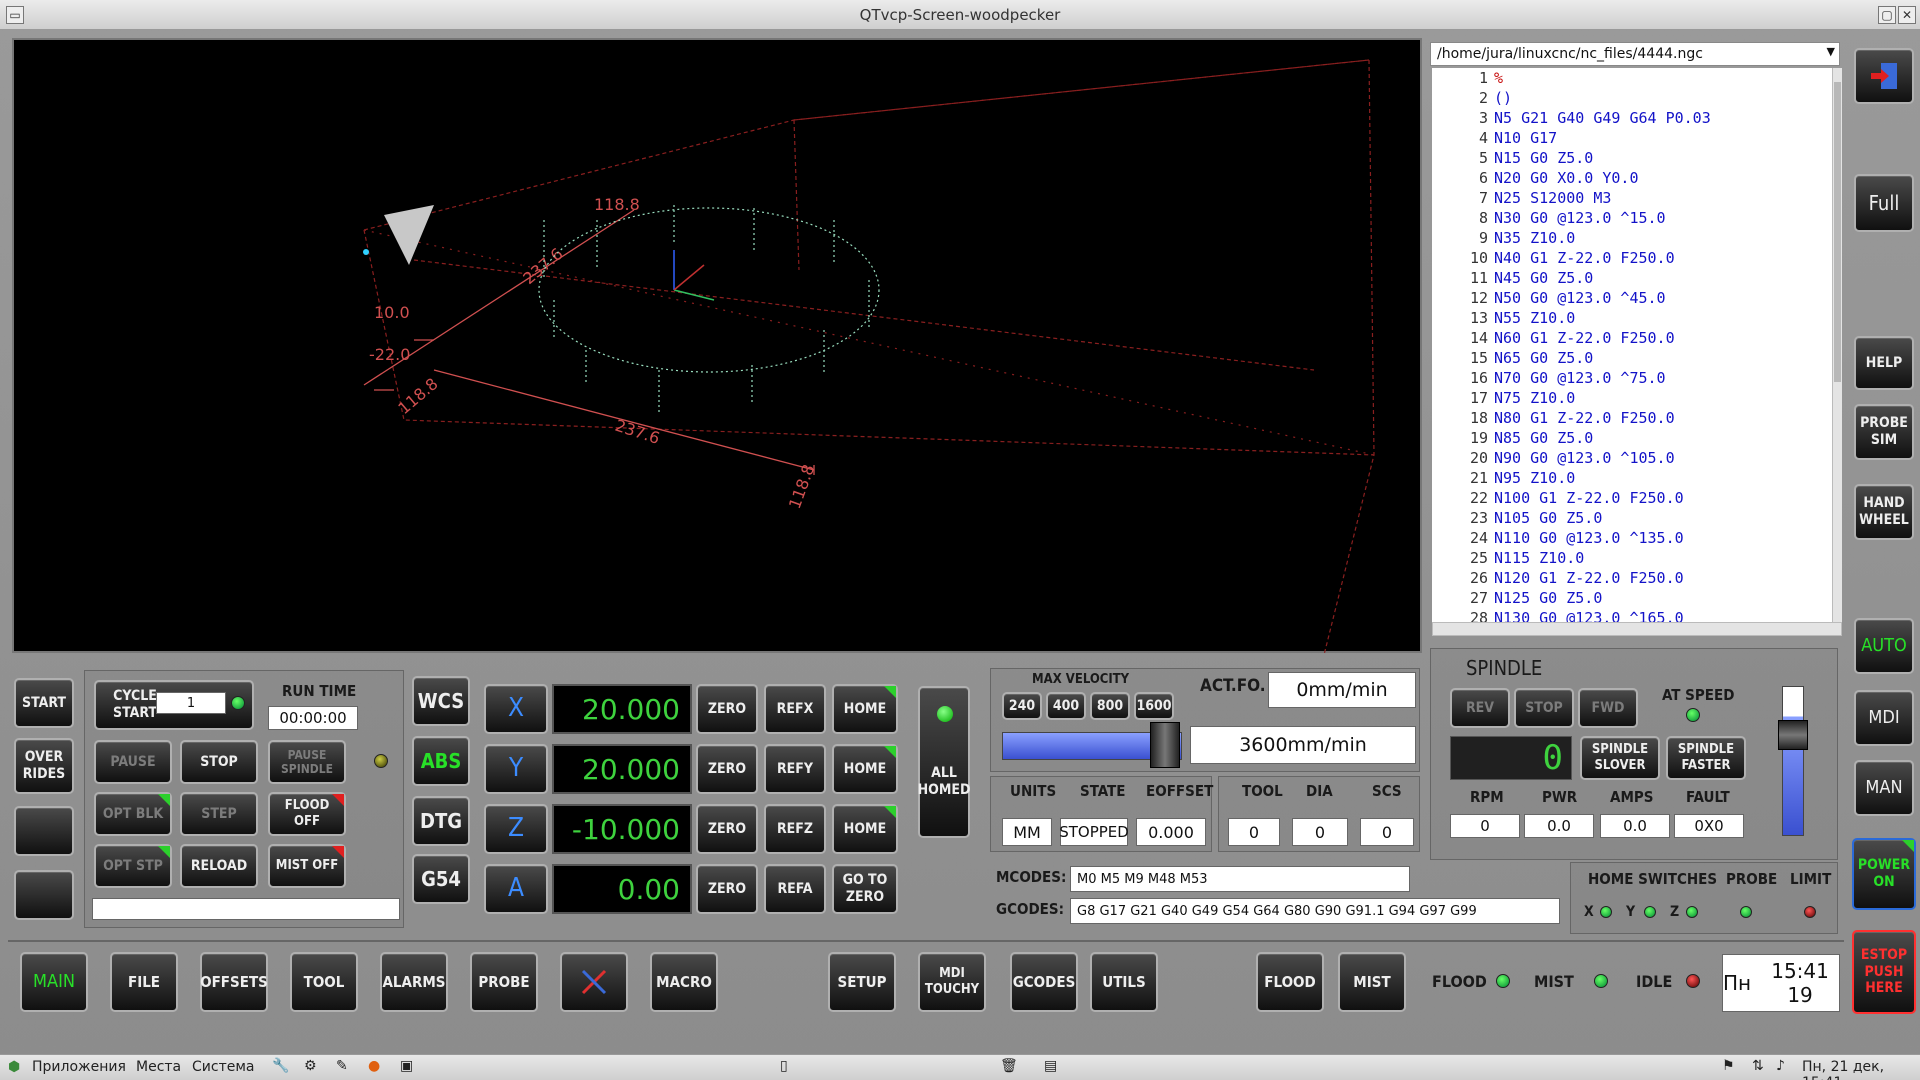 This screenshot has height=1080, width=1920. What do you see at coordinates (219, 762) in the screenshot?
I see `stop-button: STOP` at bounding box center [219, 762].